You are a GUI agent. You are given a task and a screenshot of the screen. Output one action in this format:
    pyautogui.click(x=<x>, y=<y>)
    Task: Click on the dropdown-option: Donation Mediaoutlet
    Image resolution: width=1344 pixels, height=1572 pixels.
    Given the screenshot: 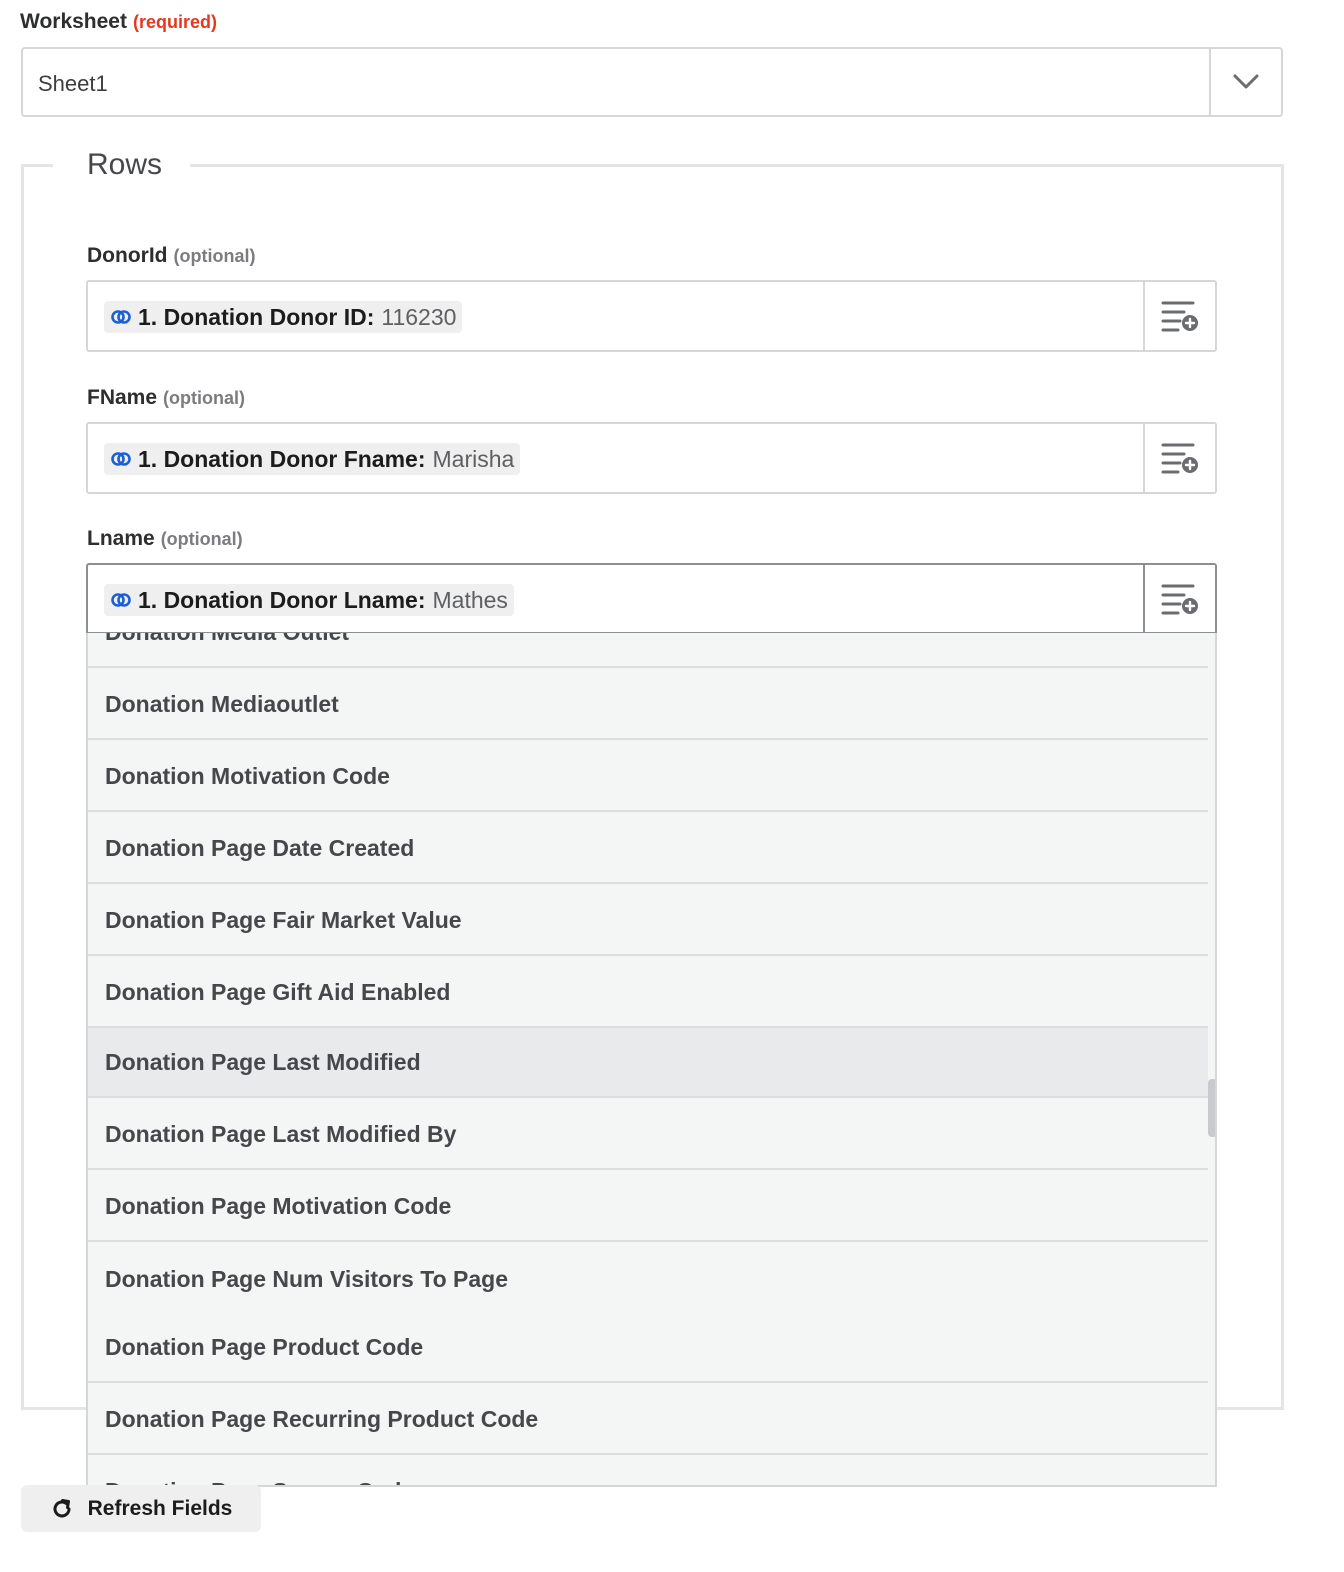 What is the action you would take?
    pyautogui.click(x=648, y=705)
    